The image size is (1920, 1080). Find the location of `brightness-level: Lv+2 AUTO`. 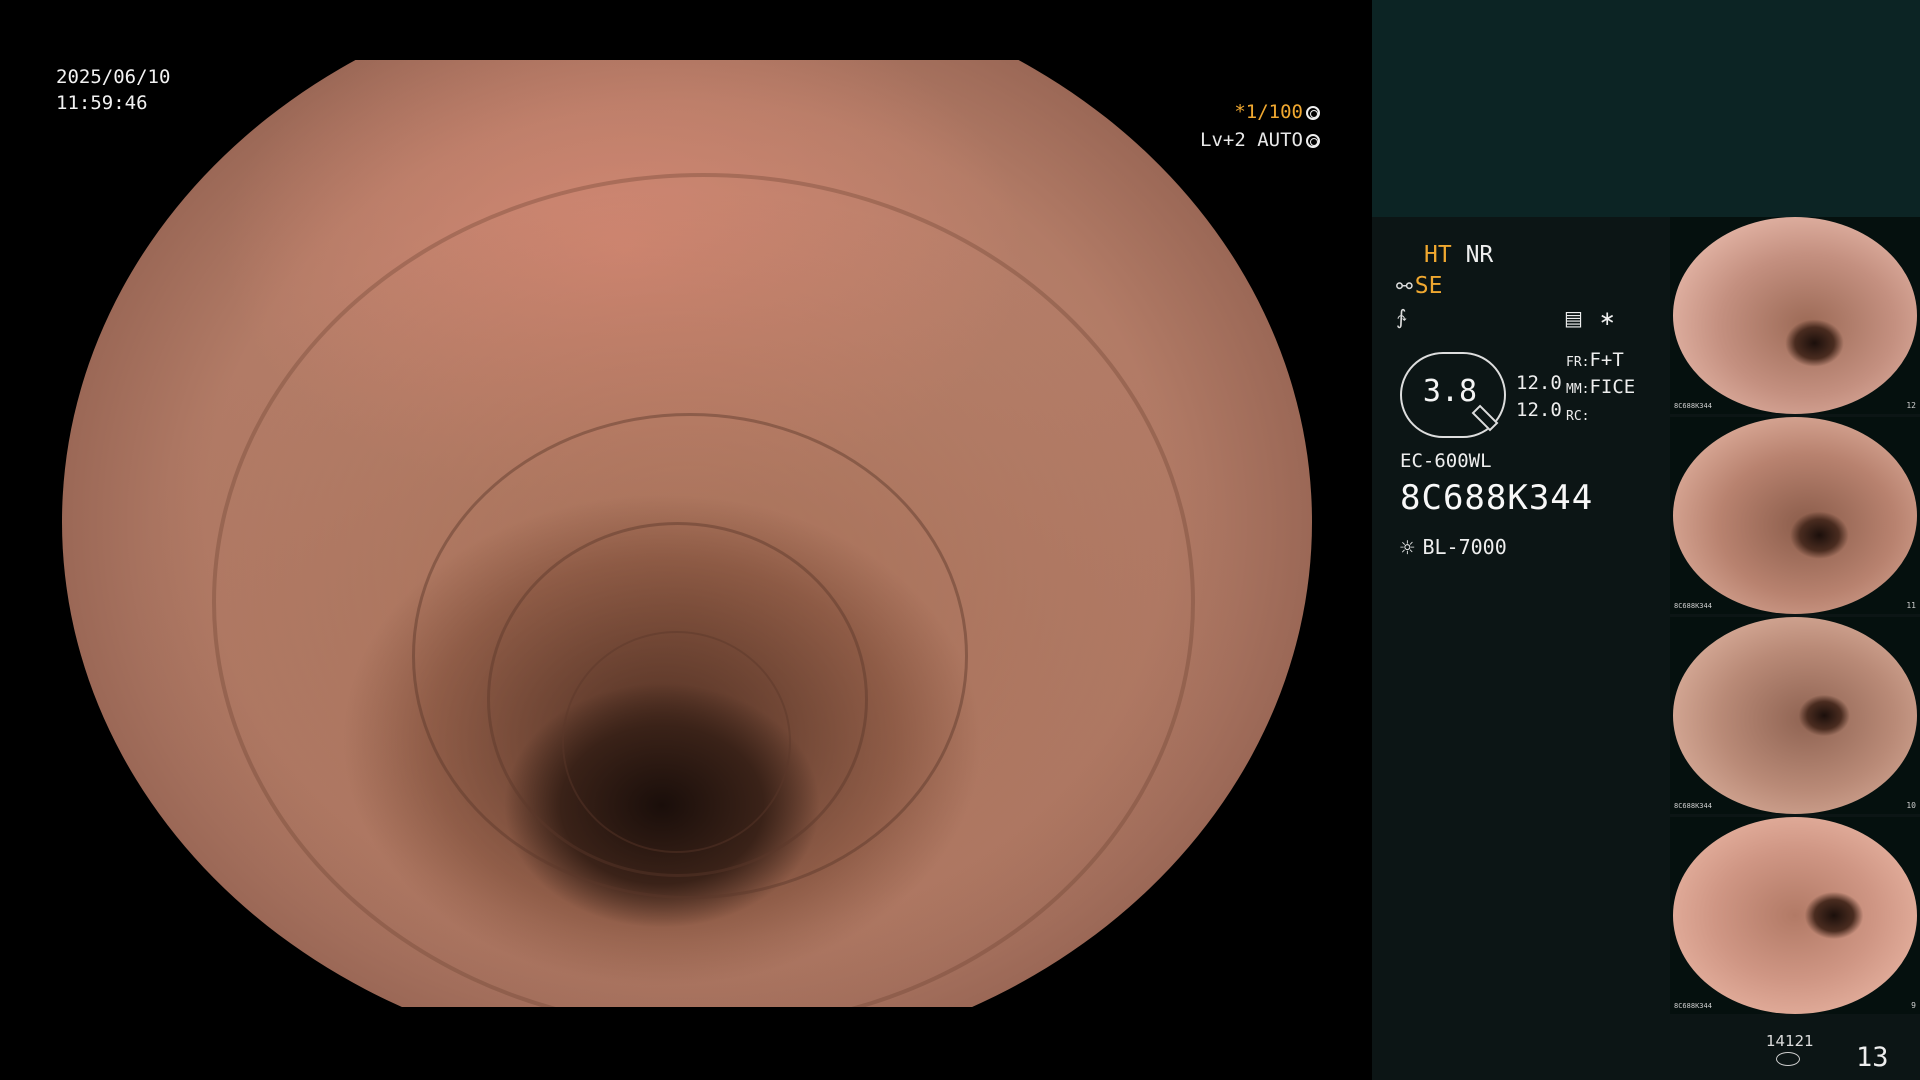

brightness-level: Lv+2 AUTO is located at coordinates (1251, 140).